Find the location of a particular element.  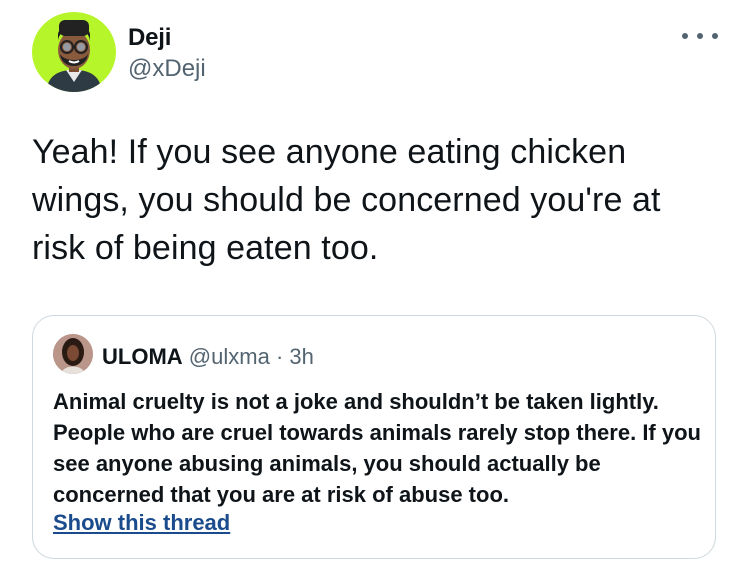

profile-photo-icon is located at coordinates (73, 354).